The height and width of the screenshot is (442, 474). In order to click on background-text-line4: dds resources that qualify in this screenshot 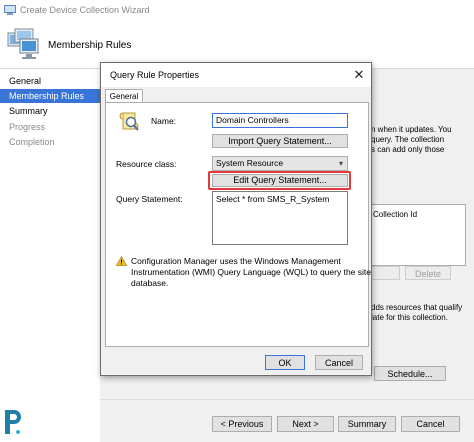, I will do `click(417, 307)`.